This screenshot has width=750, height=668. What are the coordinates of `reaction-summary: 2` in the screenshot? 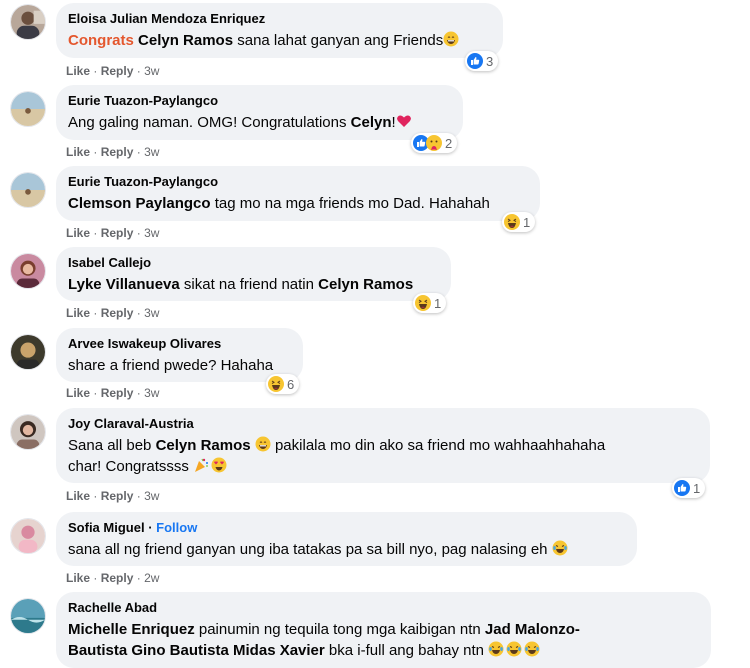 It's located at (434, 143).